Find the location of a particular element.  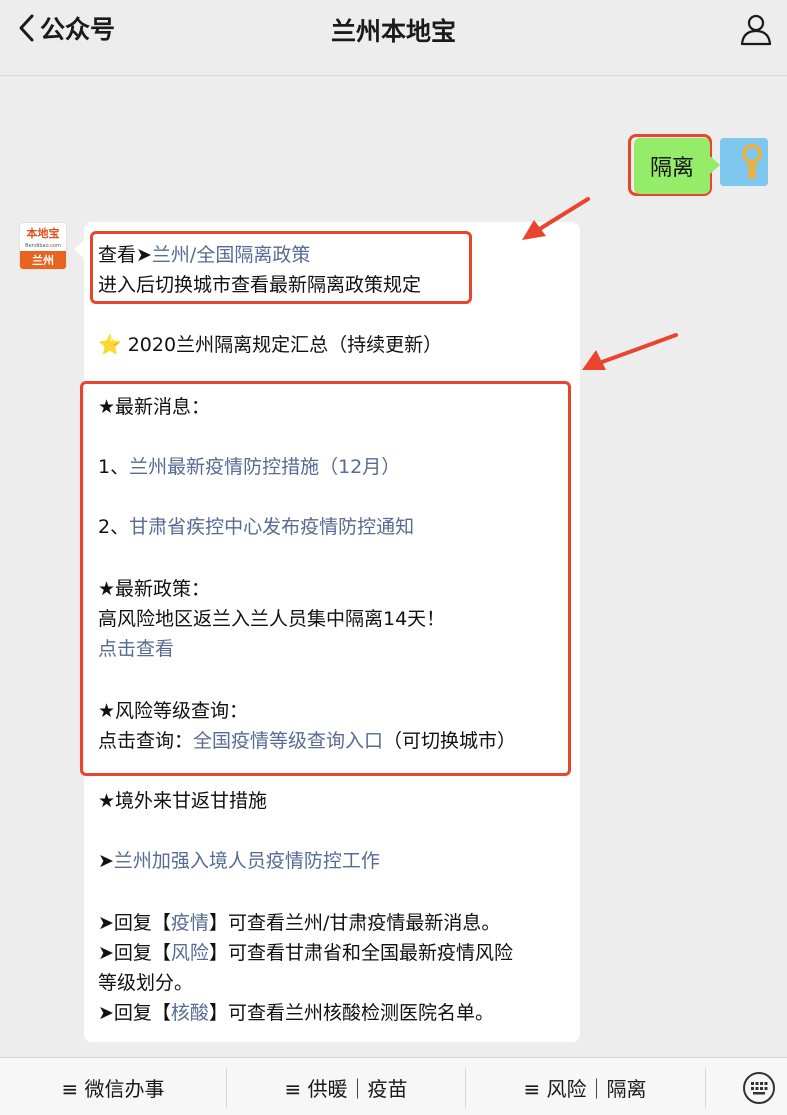

reply-hint-2-cont: 等级划分。 is located at coordinates (146, 983).